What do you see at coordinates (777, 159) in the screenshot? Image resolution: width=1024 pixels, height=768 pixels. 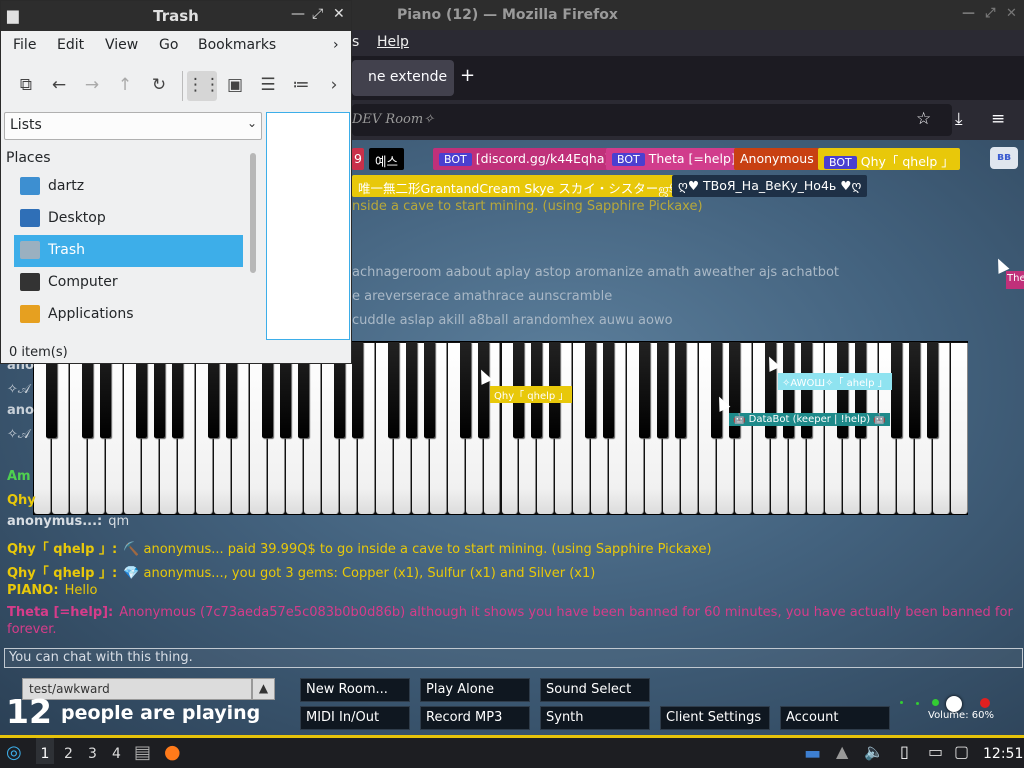 I see `user-tag: Anonymous` at bounding box center [777, 159].